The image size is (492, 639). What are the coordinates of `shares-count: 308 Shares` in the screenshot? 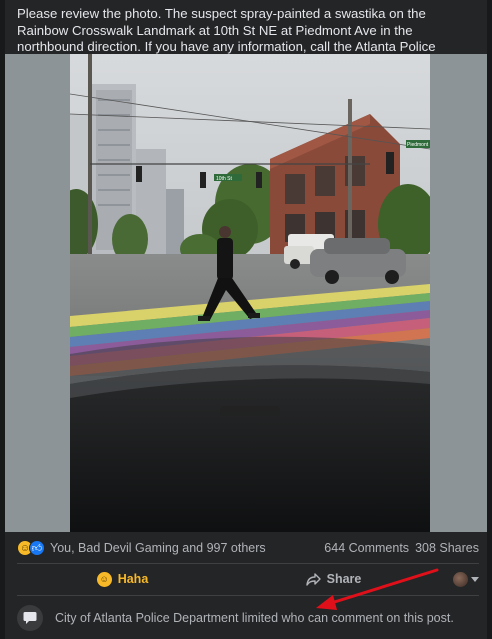 It's located at (447, 548).